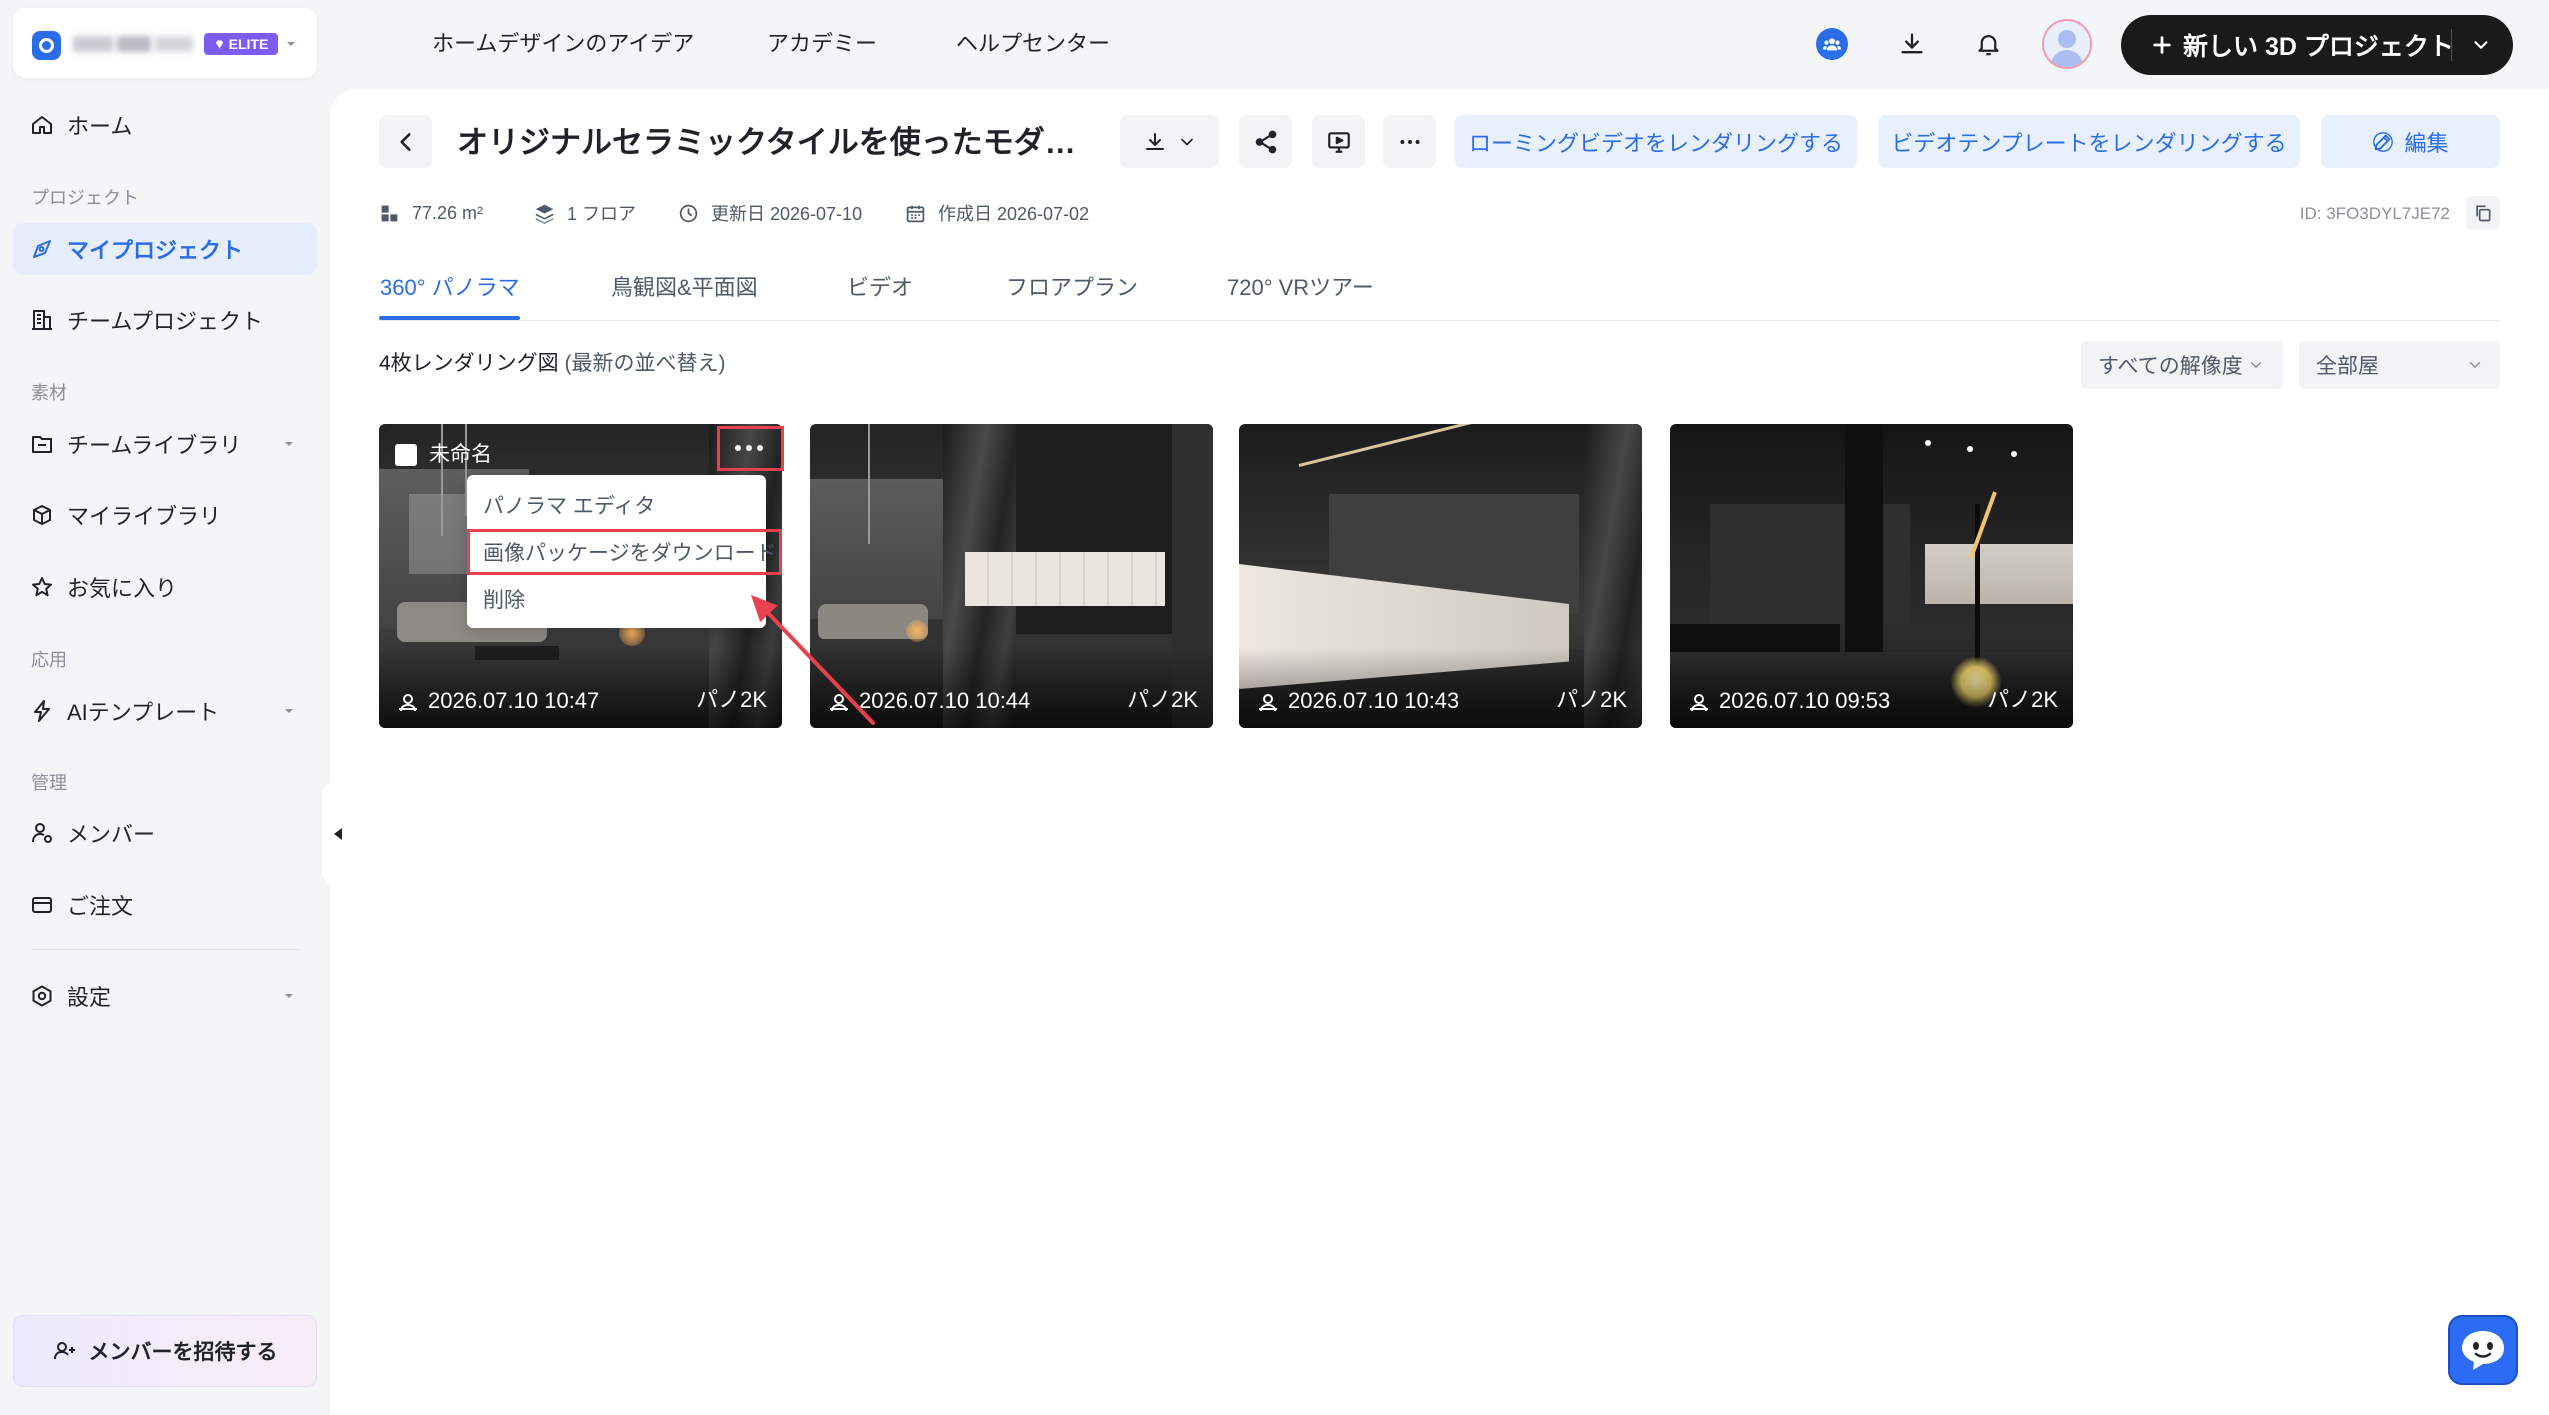 Image resolution: width=2549 pixels, height=1415 pixels. Describe the element at coordinates (406, 455) in the screenshot. I see `select-checkbox` at that location.